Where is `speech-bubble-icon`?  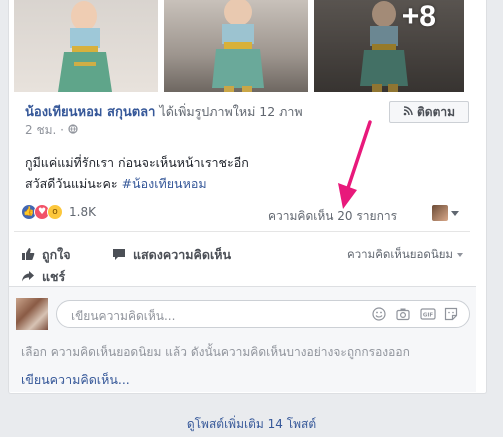 speech-bubble-icon is located at coordinates (119, 255).